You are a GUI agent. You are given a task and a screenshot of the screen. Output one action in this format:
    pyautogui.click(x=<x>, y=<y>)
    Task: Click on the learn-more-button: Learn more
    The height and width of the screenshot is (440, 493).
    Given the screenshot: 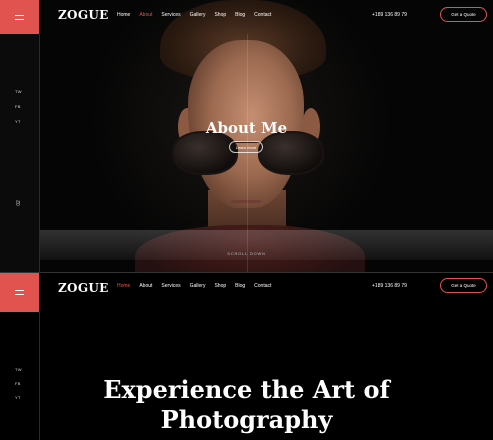 What is the action you would take?
    pyautogui.click(x=246, y=147)
    